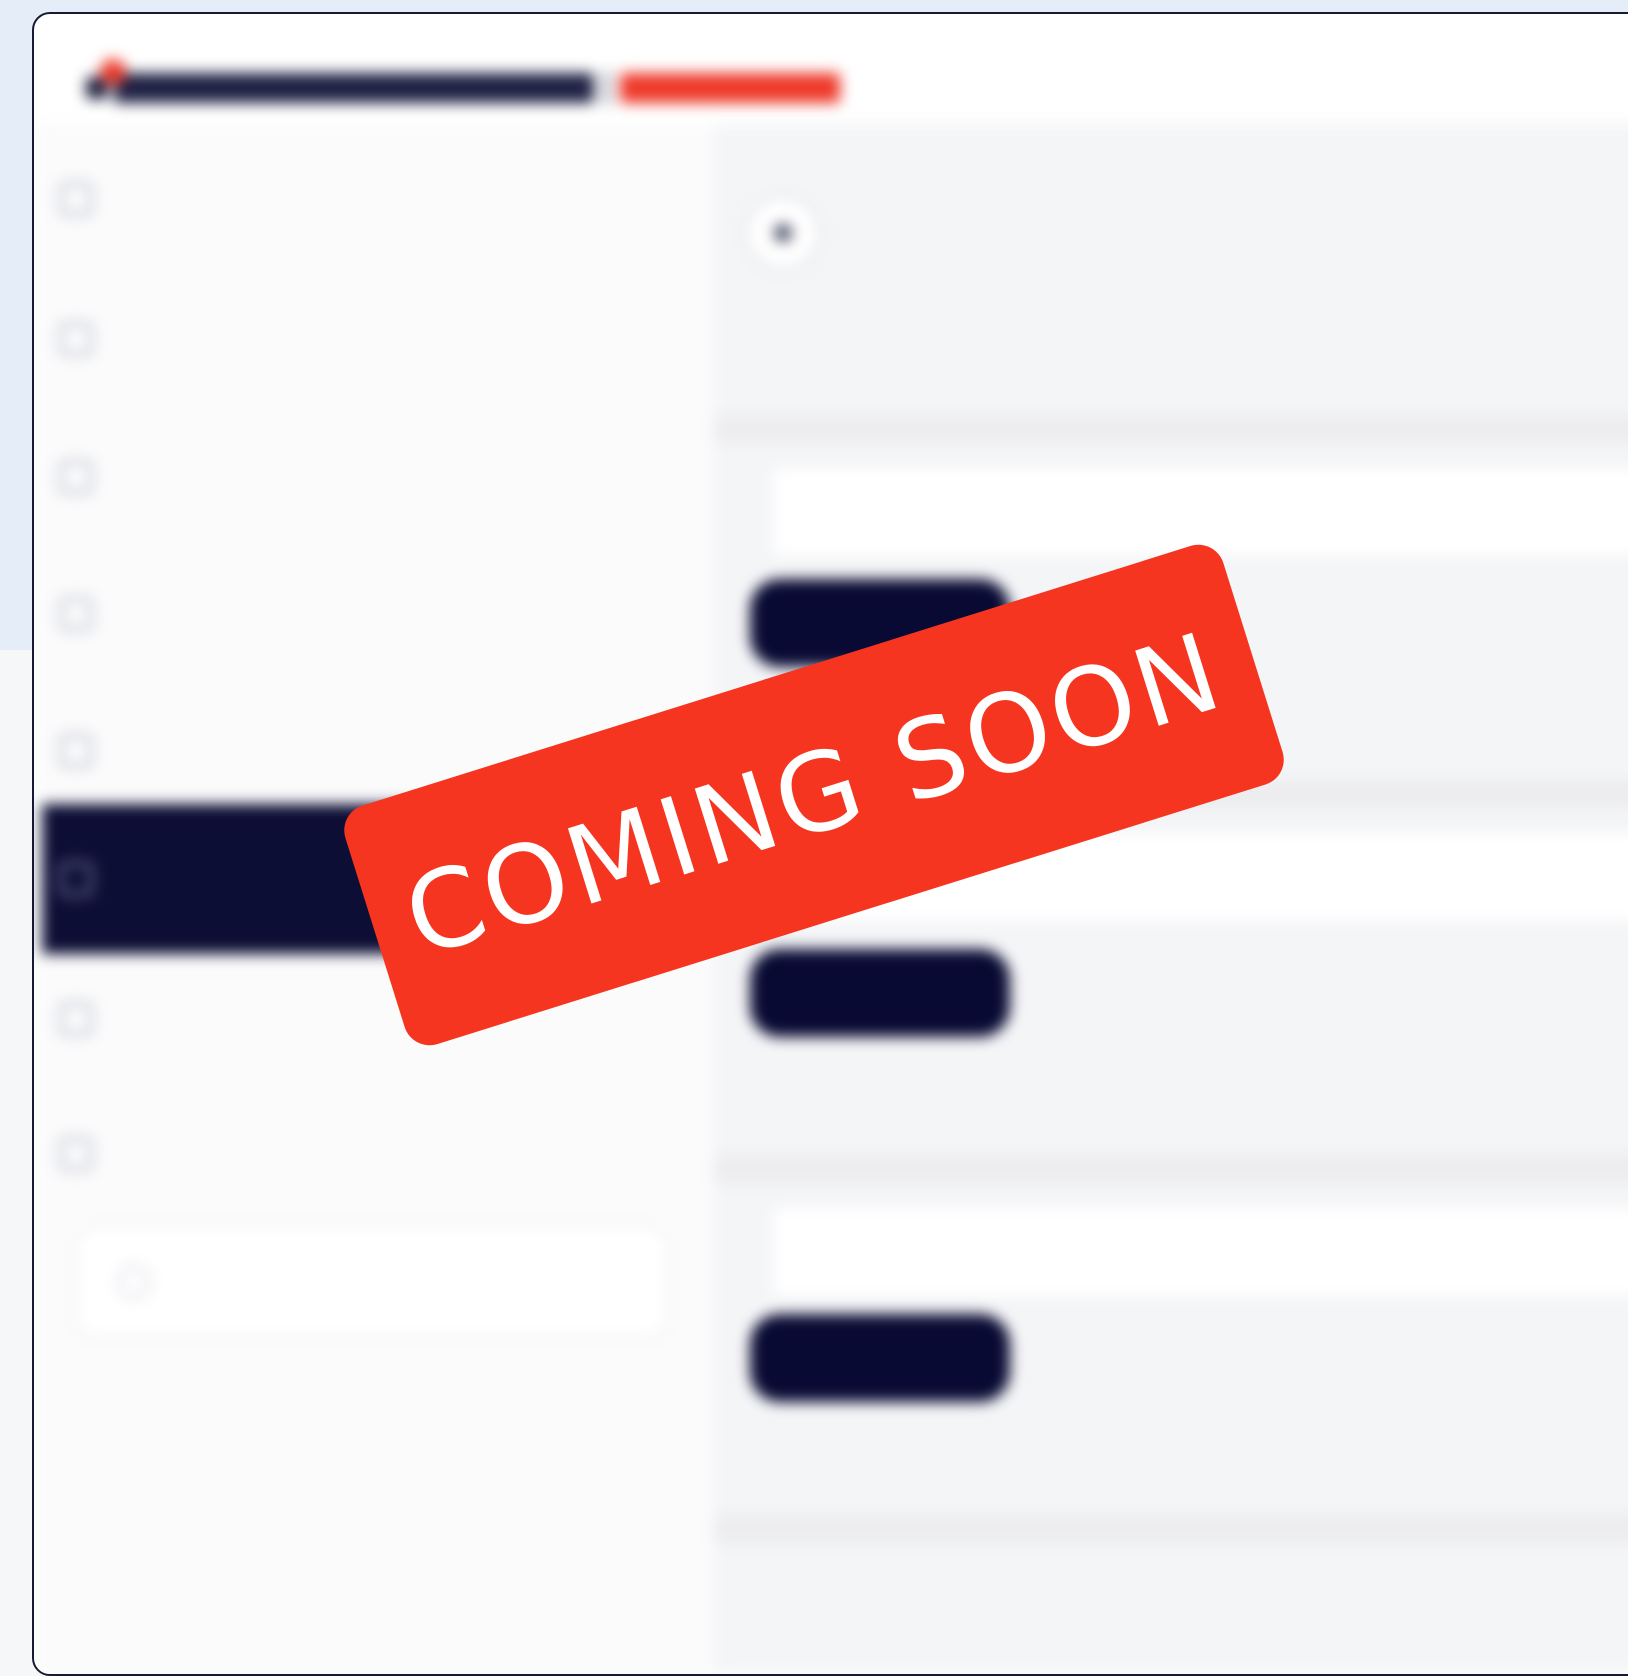 This screenshot has height=1676, width=1628. Describe the element at coordinates (76, 477) in the screenshot. I see `card-icon` at that location.